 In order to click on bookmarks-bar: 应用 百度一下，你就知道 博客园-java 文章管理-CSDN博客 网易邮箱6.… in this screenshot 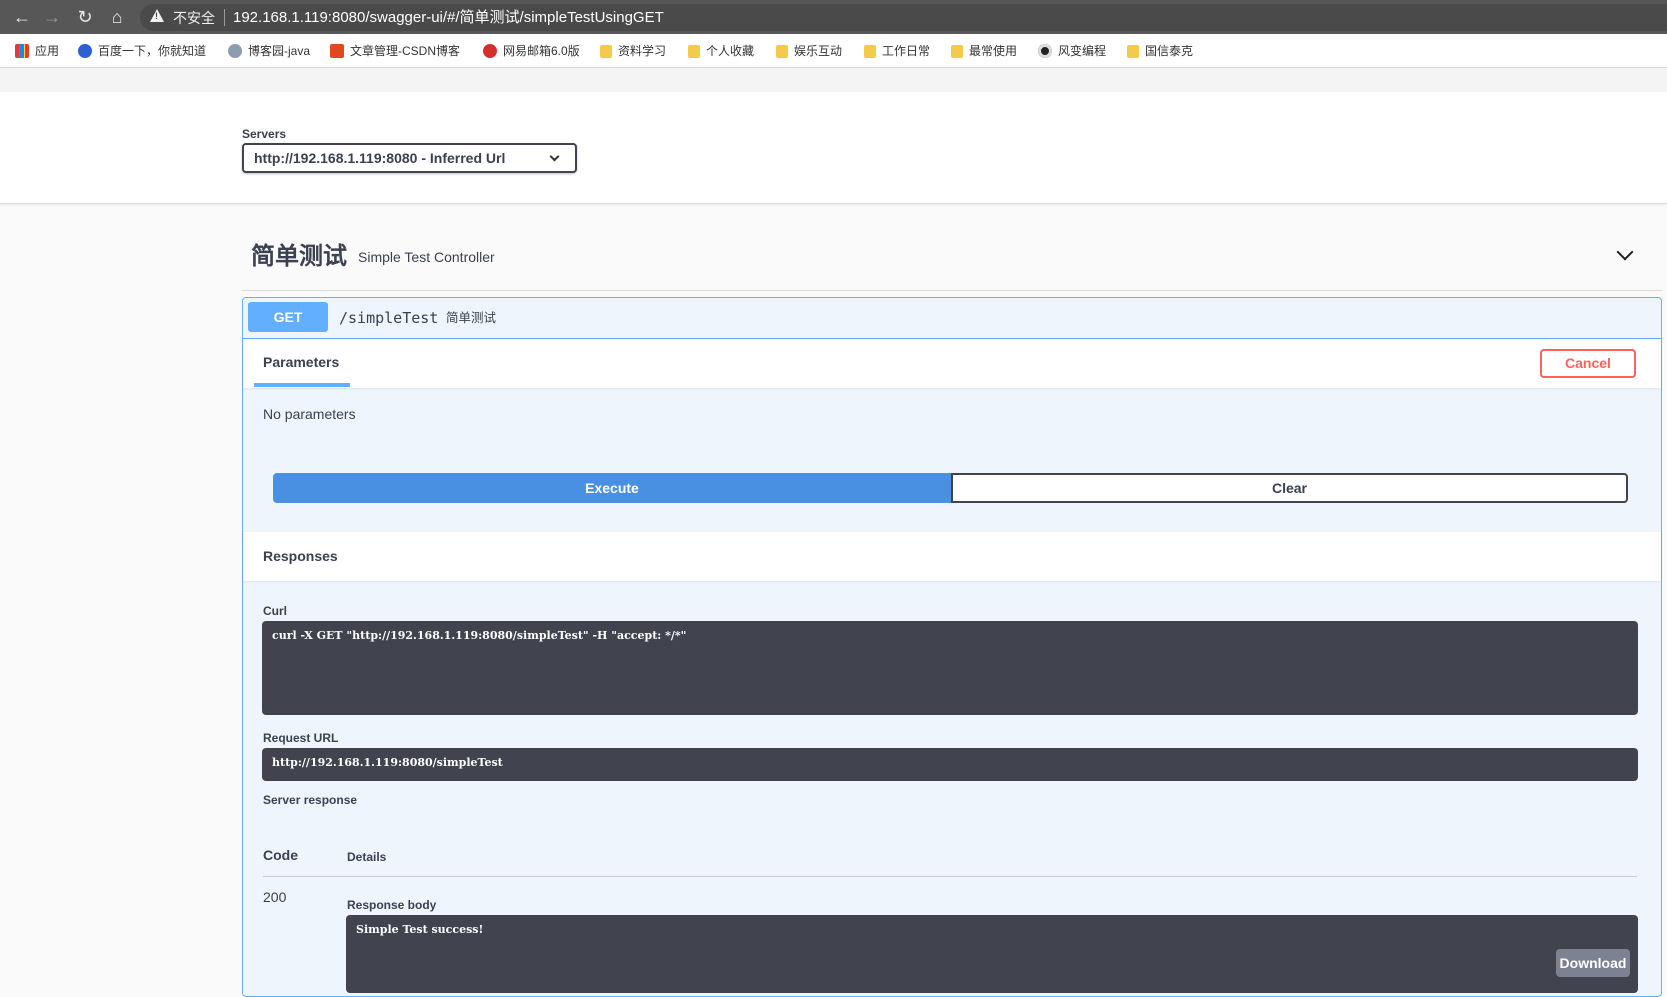, I will do `click(833, 51)`.